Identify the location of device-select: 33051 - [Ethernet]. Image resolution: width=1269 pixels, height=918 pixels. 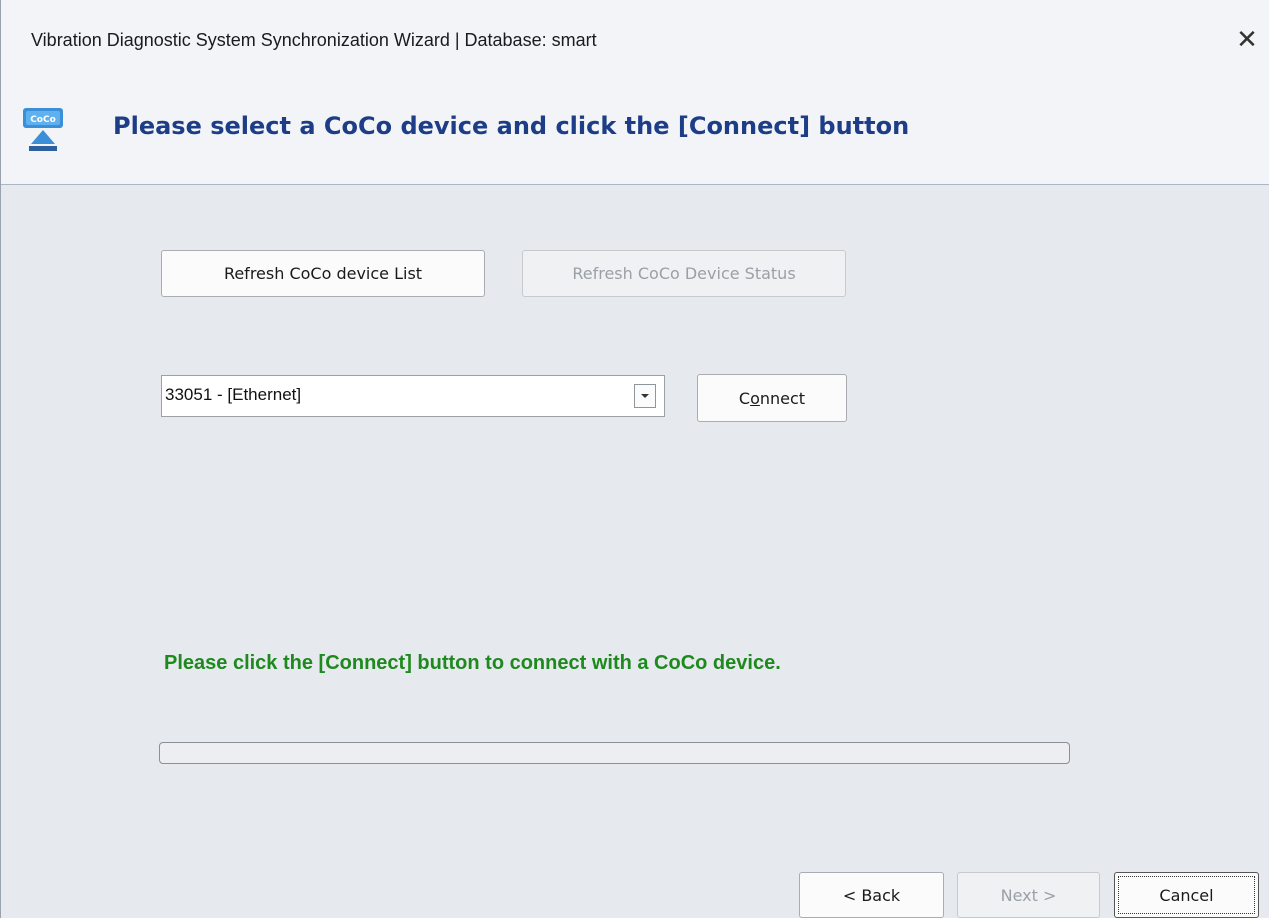
(413, 396).